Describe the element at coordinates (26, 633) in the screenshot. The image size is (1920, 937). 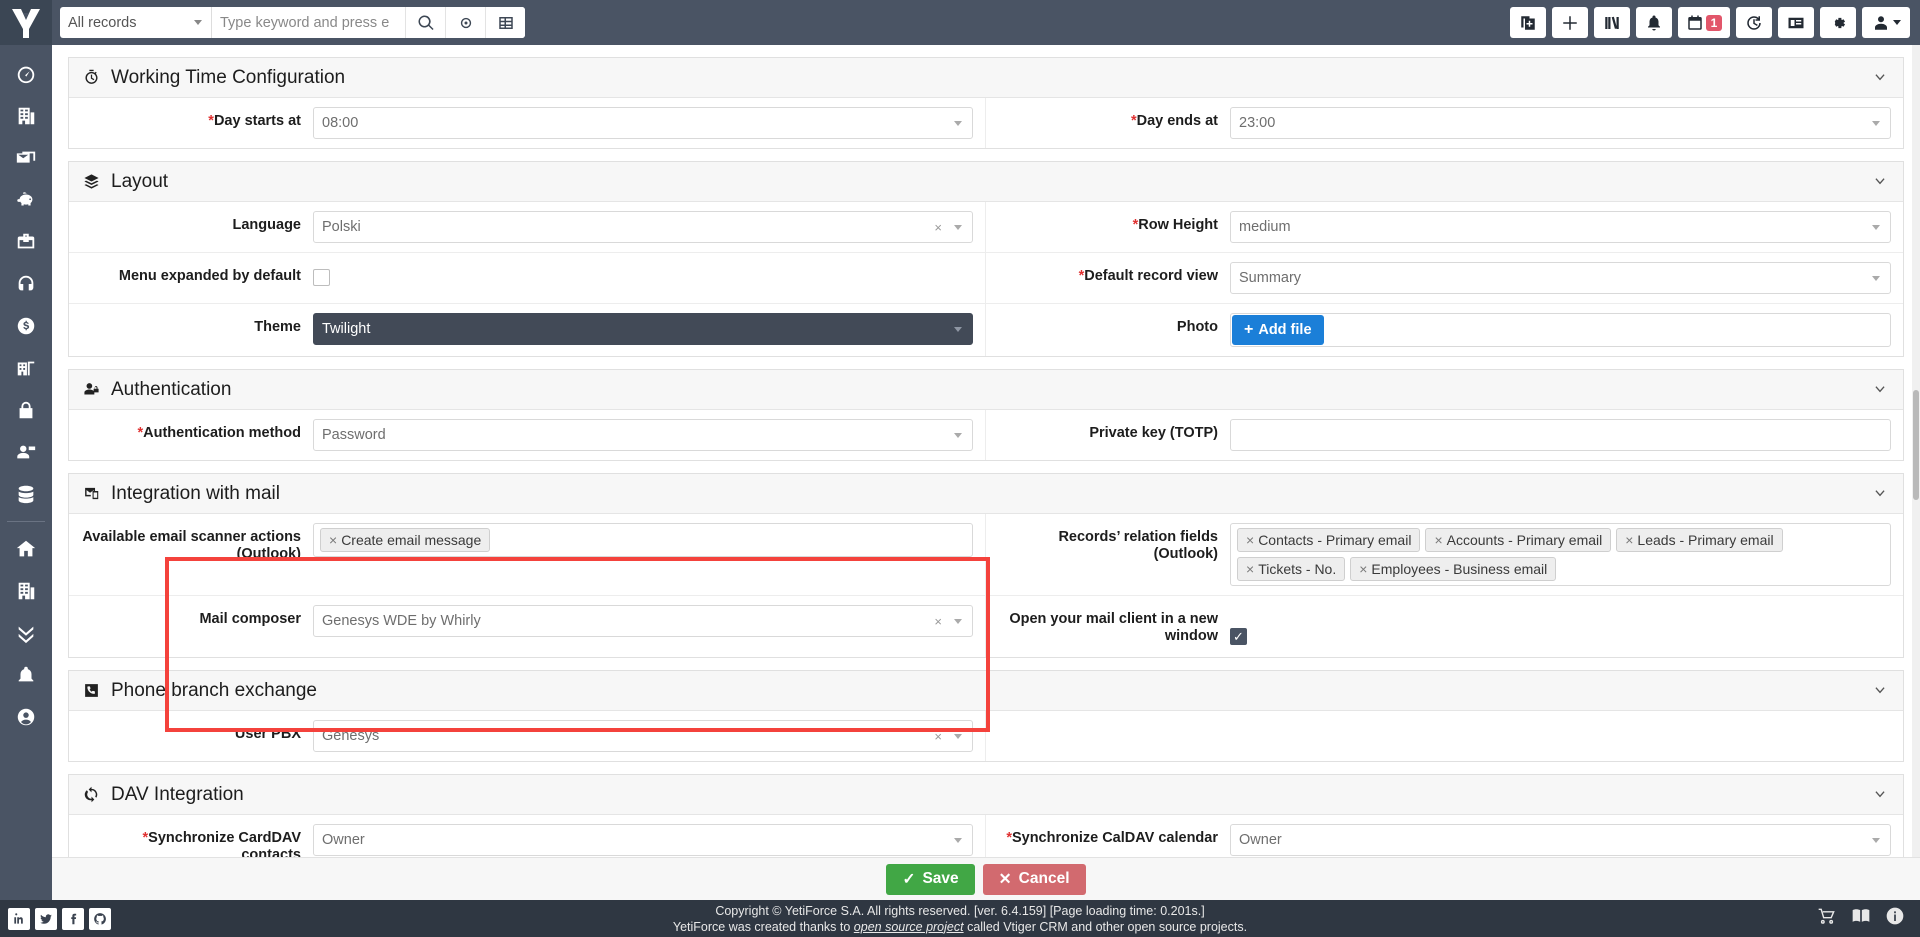
I see `sidebar-item-collapse` at that location.